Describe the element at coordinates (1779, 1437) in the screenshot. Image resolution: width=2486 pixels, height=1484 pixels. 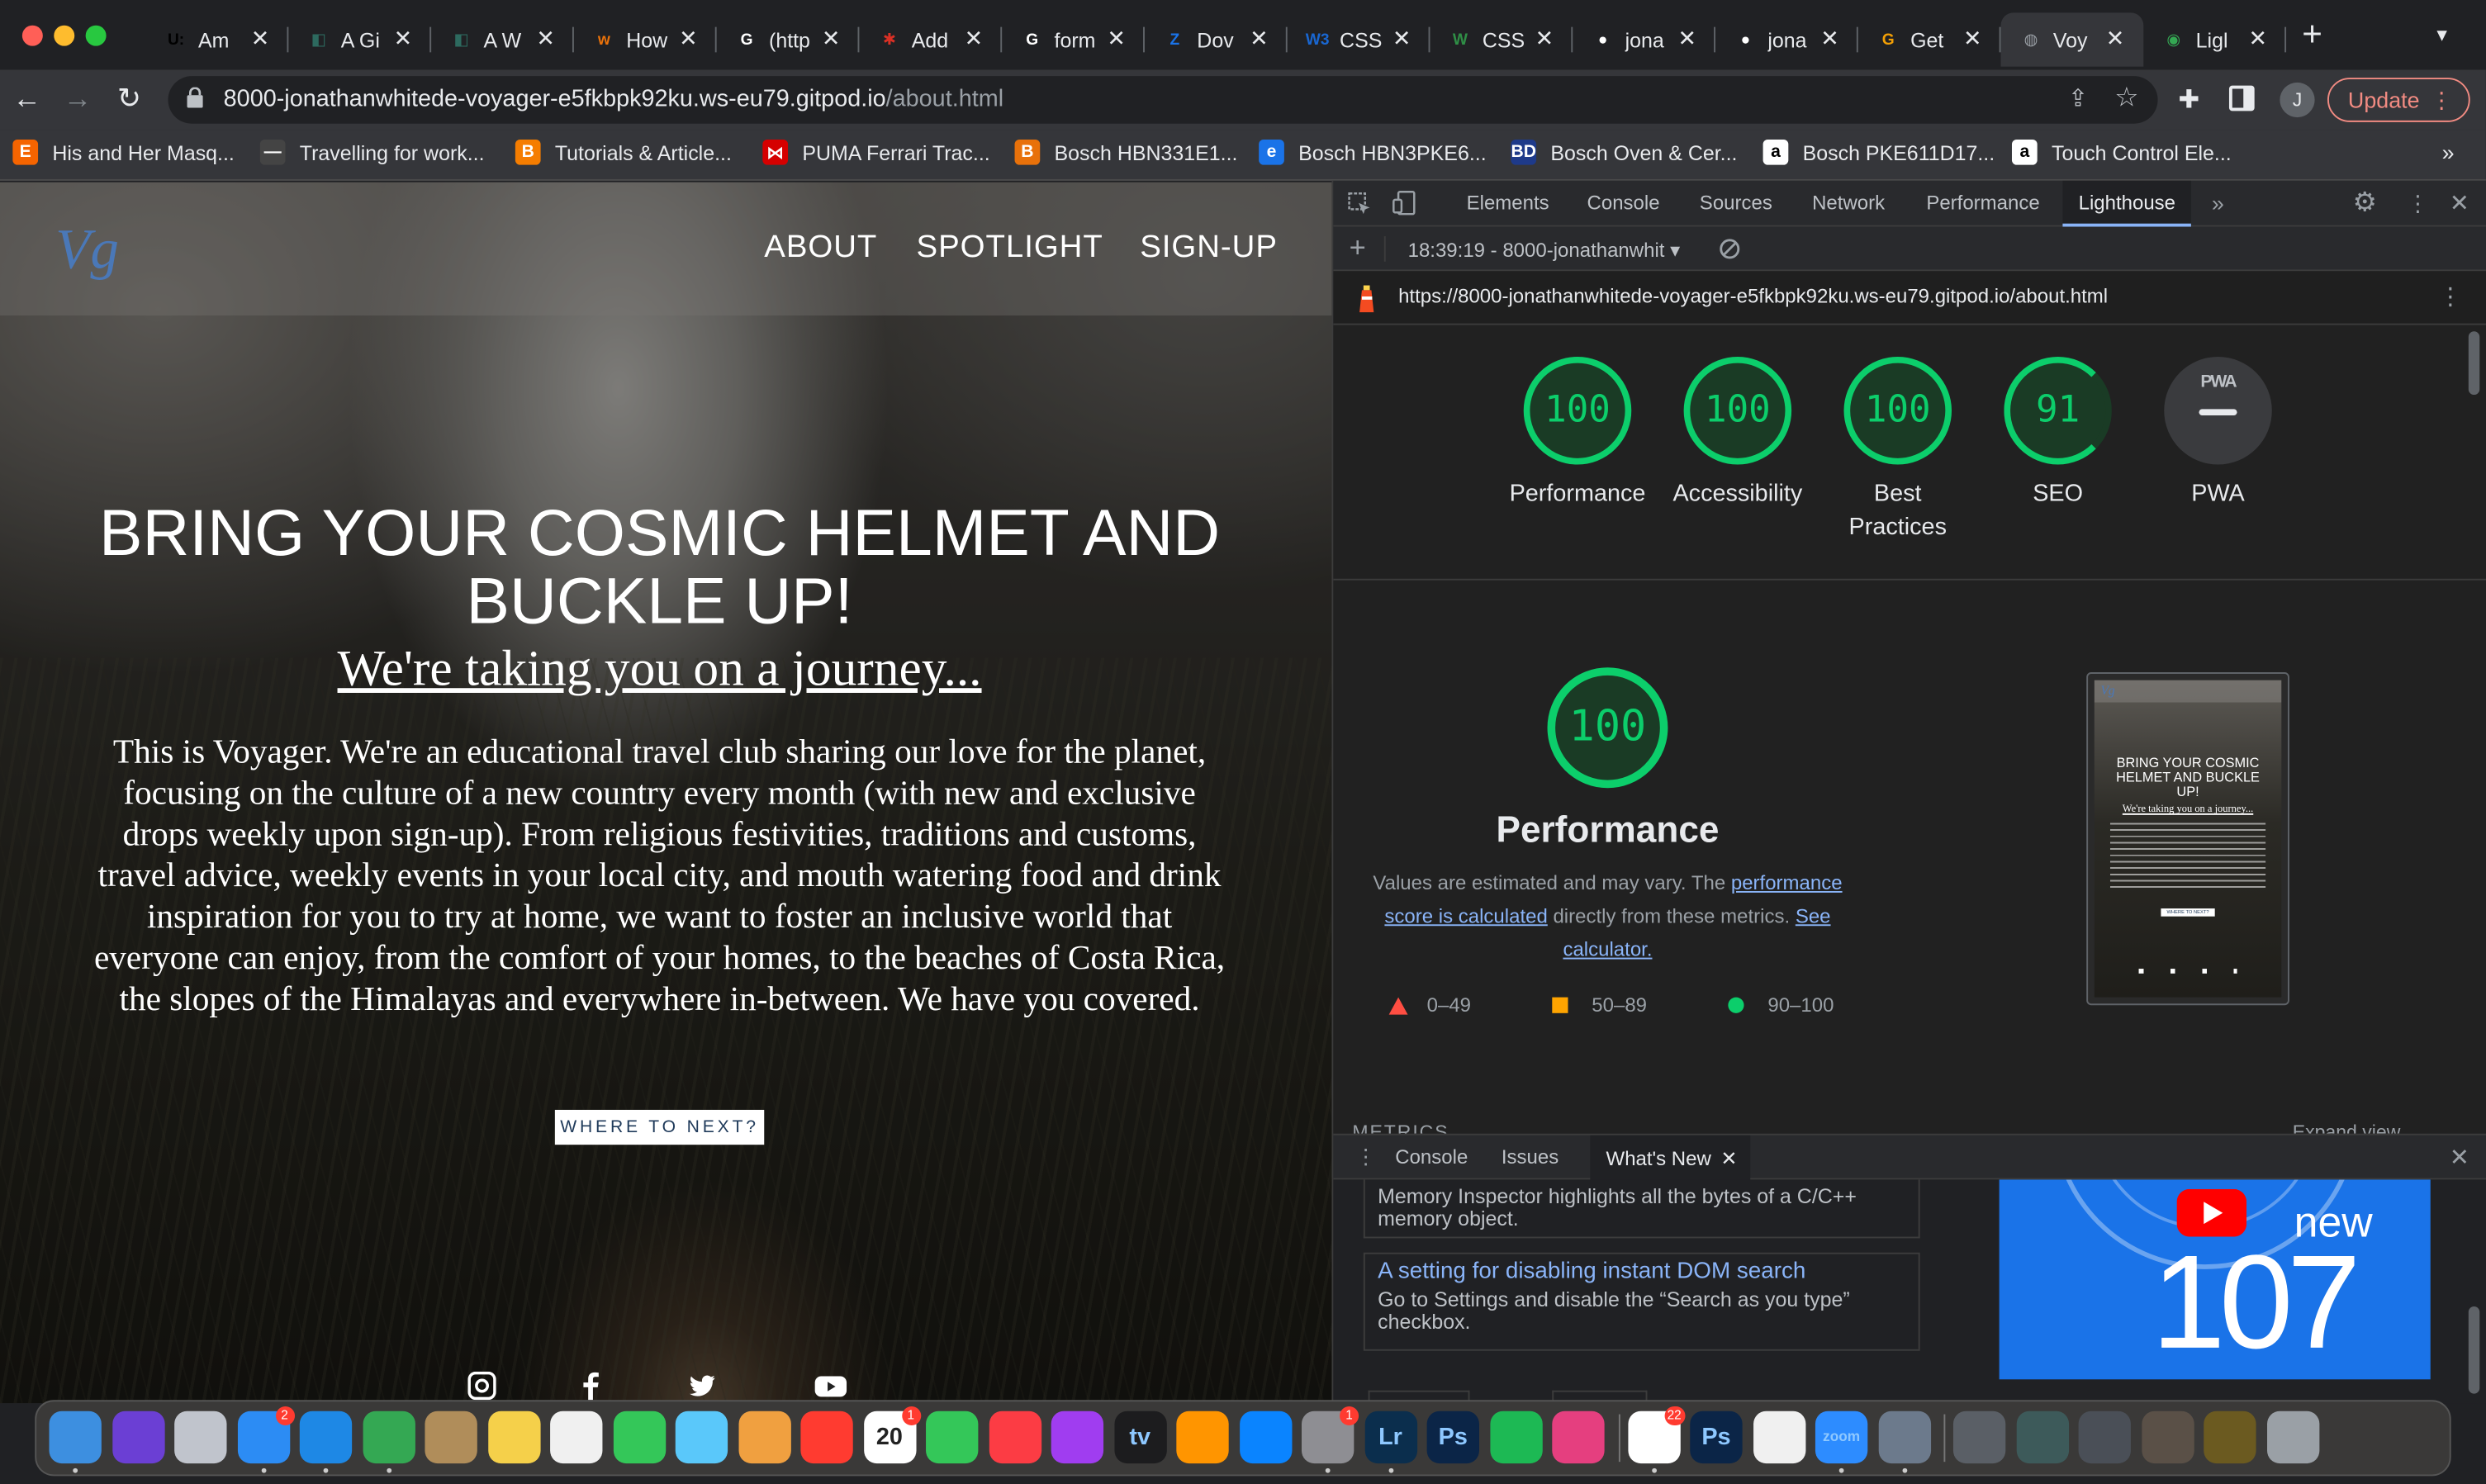
I see `face-icon` at that location.